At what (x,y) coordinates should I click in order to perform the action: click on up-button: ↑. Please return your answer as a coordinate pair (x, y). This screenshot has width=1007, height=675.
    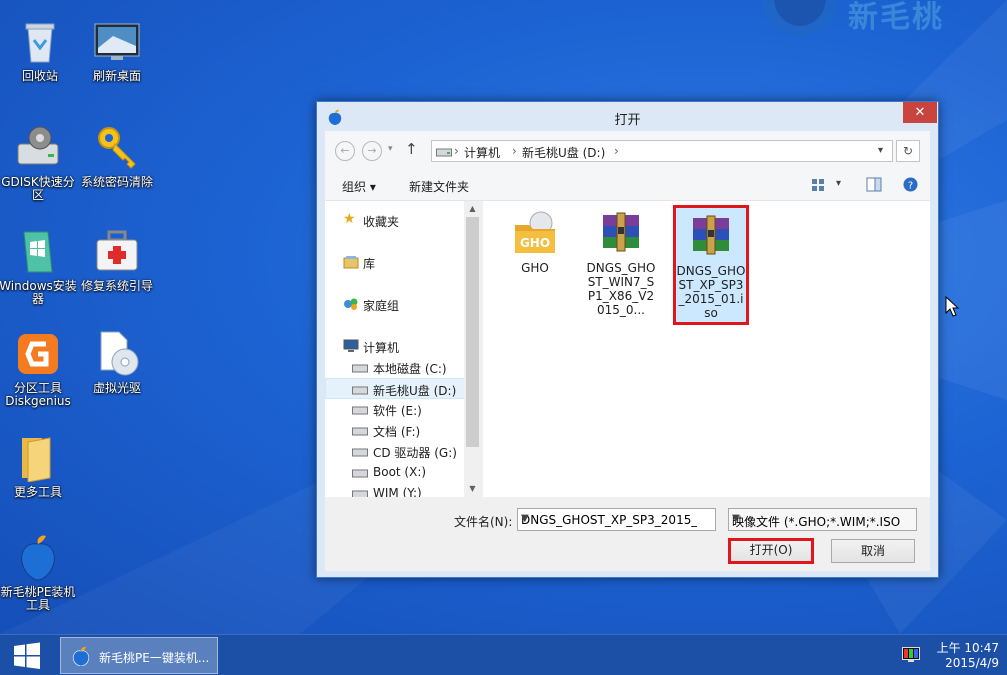
    Looking at the image, I should click on (411, 149).